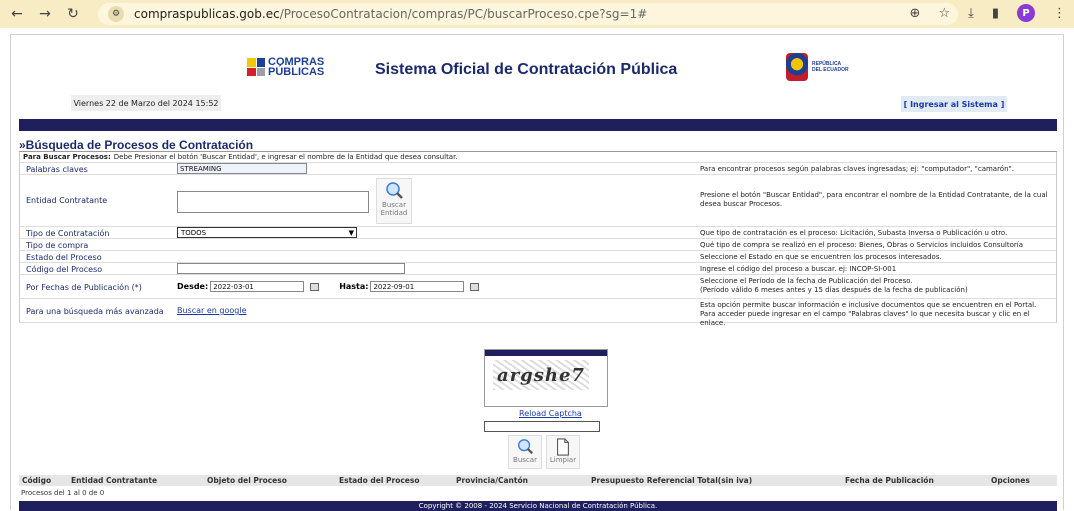 This screenshot has height=511, width=1074. What do you see at coordinates (84, 287) in the screenshot?
I see `dates-label: Por Fechas de Publicación (*)` at bounding box center [84, 287].